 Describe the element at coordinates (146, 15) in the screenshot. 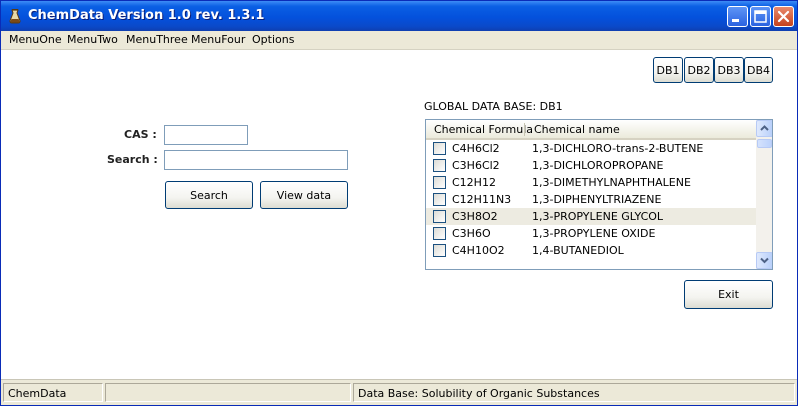

I see `window-title: ChemData Version 1.0 rev. 1.3.1` at that location.